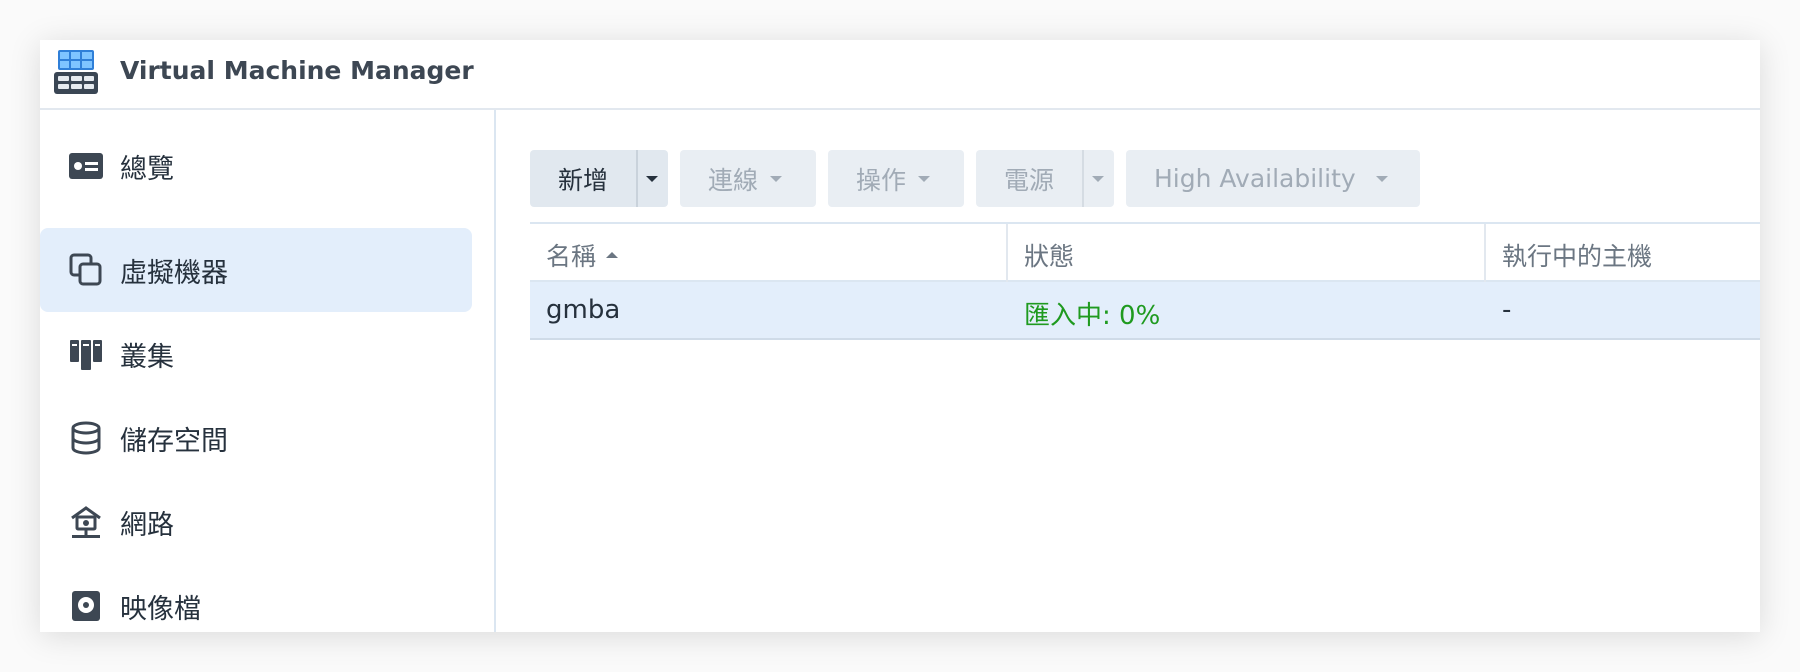 This screenshot has width=1800, height=672. I want to click on sidebar-item-label: 叢集, so click(147, 357).